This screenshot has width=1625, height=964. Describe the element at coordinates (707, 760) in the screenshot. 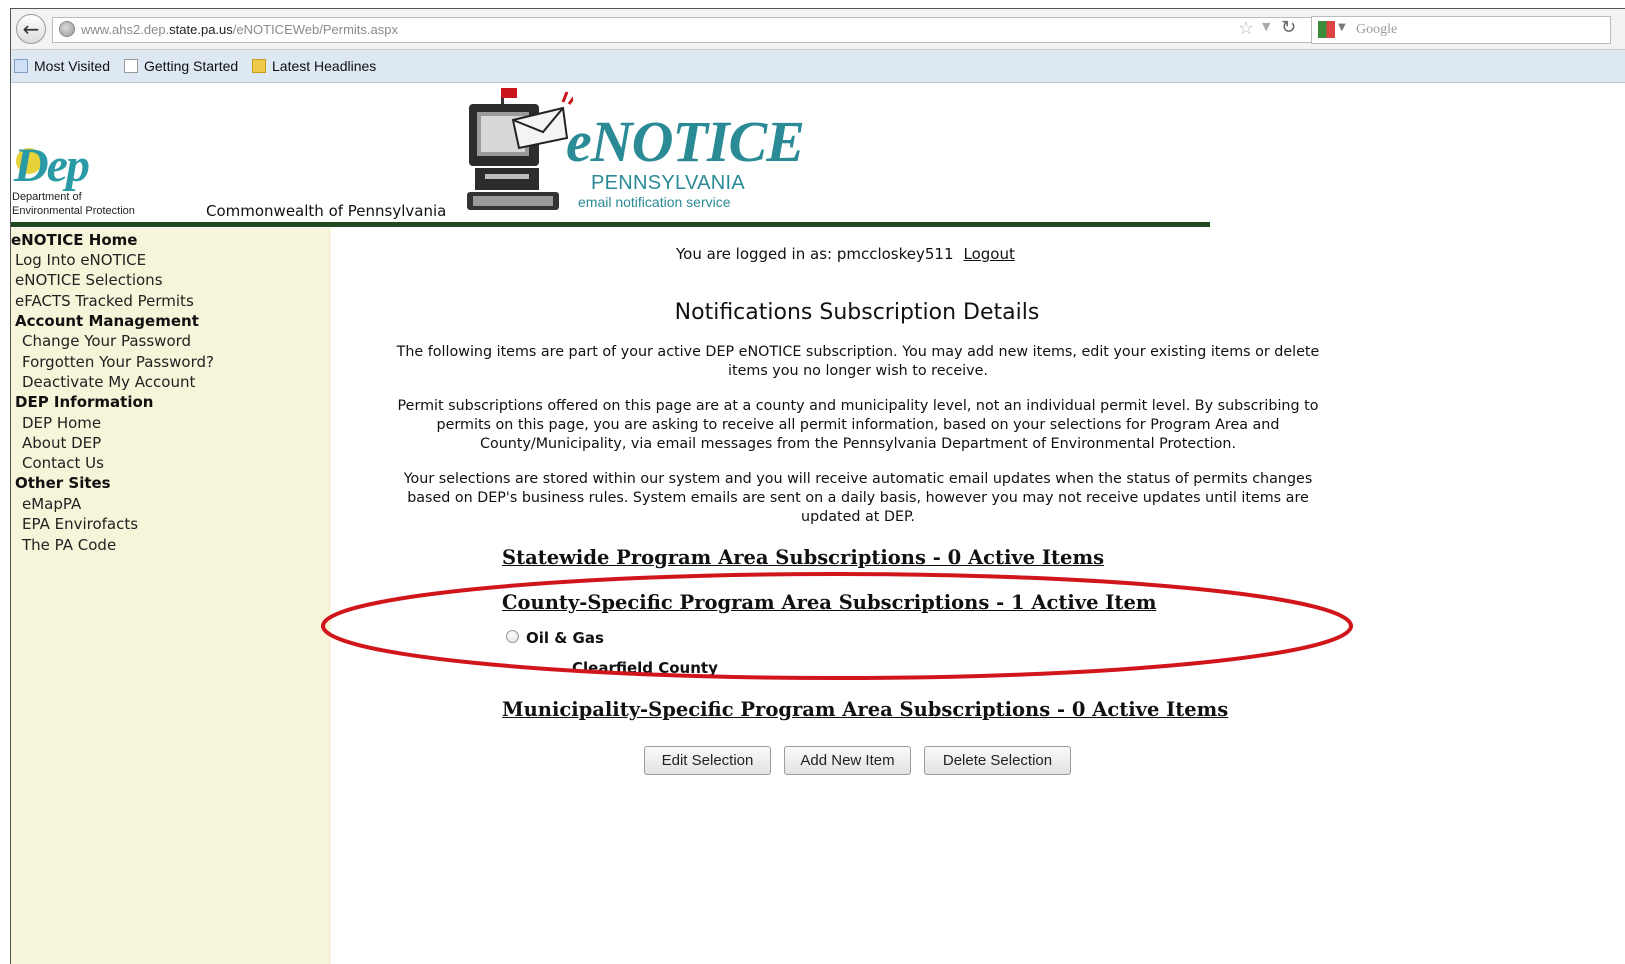

I see `edit-selection-button: Edit Selection` at that location.